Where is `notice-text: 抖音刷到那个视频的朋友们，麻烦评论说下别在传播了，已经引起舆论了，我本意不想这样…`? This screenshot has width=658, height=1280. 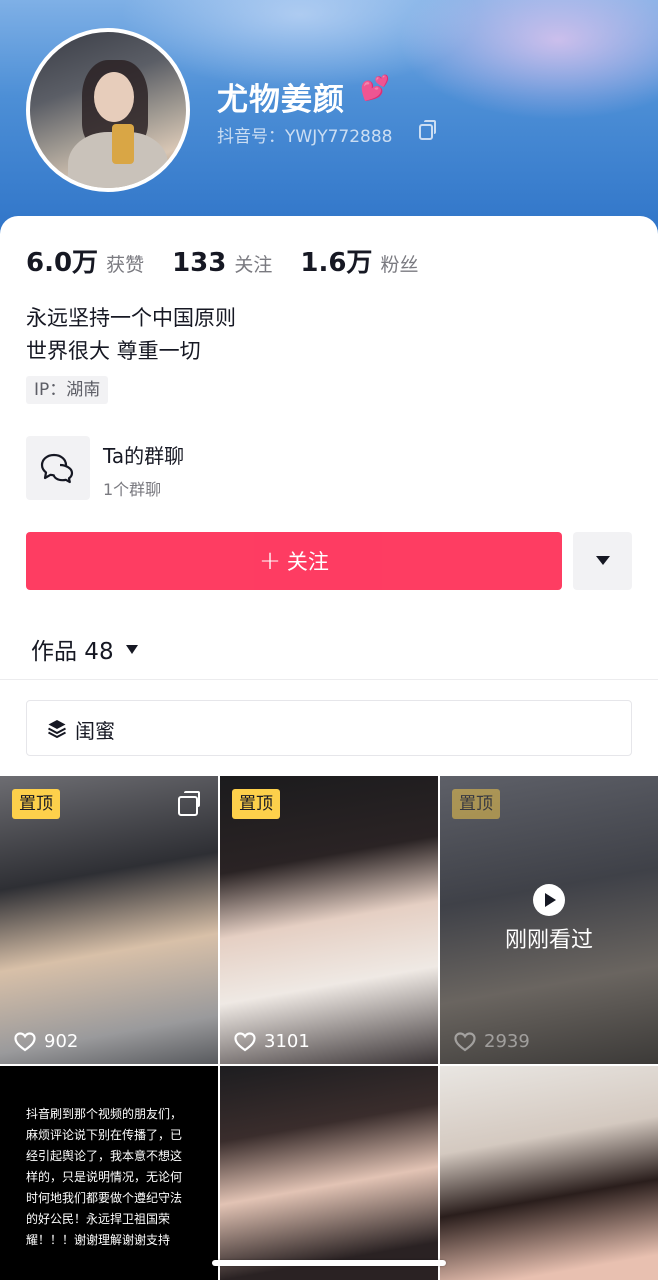
notice-text: 抖音刷到那个视频的朋友们，麻烦评论说下别在传播了，已经引起舆论了，我本意不想这样… is located at coordinates (104, 1177).